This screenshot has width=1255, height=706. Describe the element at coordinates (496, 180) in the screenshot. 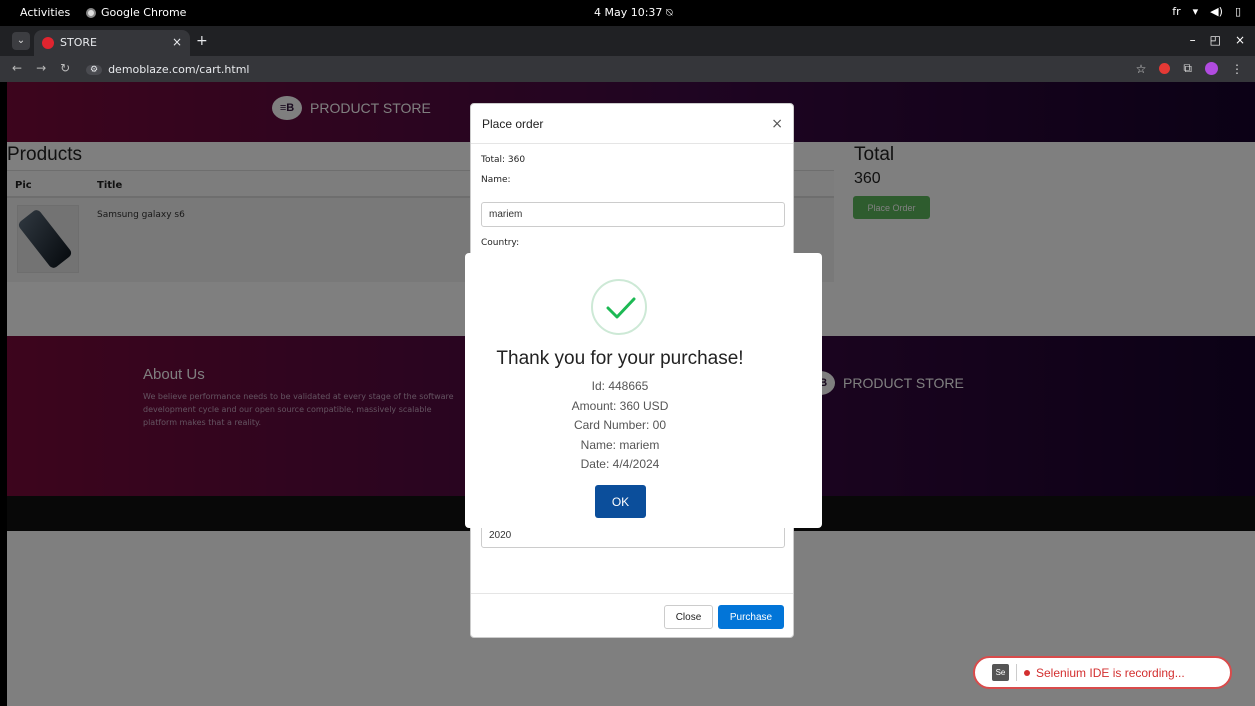

I see `name-label: Name:` at that location.